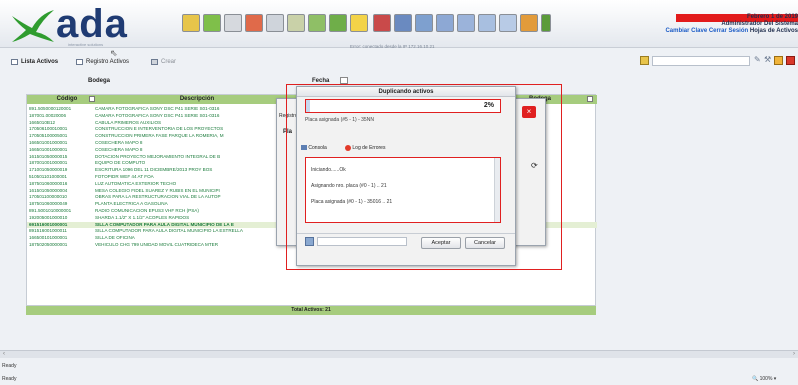 This screenshot has height=385, width=798. Describe the element at coordinates (48, 176) in the screenshot. I see `cell-codigo: 510501101000001` at that location.